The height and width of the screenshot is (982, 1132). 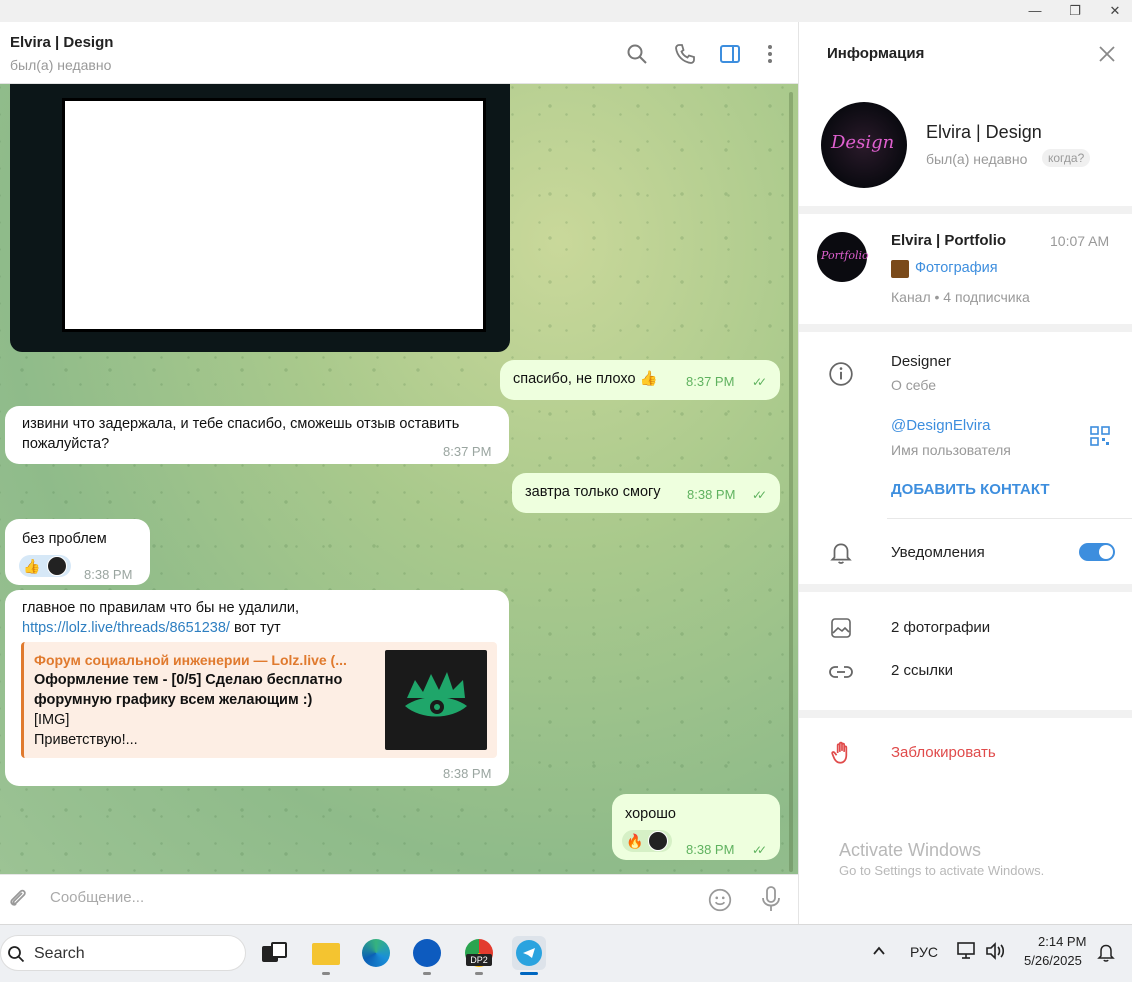 I want to click on info-icon, so click(x=841, y=374).